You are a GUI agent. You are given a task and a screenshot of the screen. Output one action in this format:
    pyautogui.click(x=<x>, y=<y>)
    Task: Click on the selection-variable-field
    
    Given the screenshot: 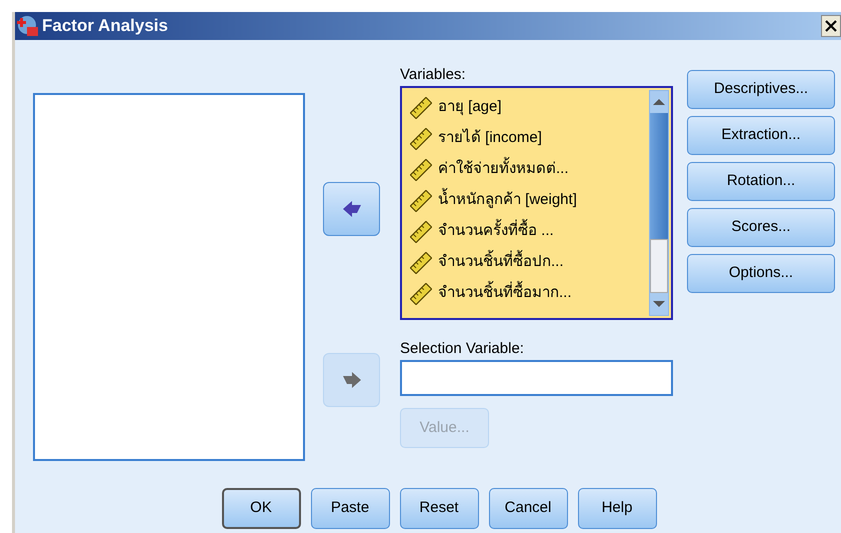 What is the action you would take?
    pyautogui.click(x=536, y=378)
    